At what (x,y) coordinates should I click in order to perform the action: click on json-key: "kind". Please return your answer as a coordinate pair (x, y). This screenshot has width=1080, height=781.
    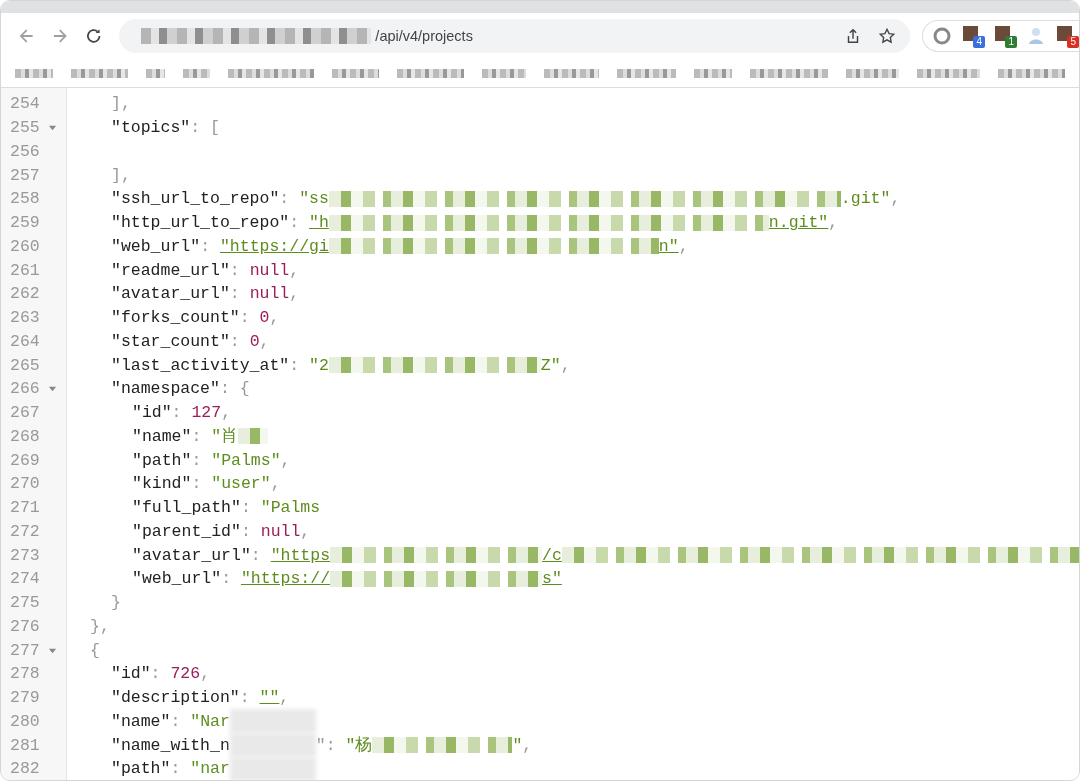
    Looking at the image, I should click on (162, 484).